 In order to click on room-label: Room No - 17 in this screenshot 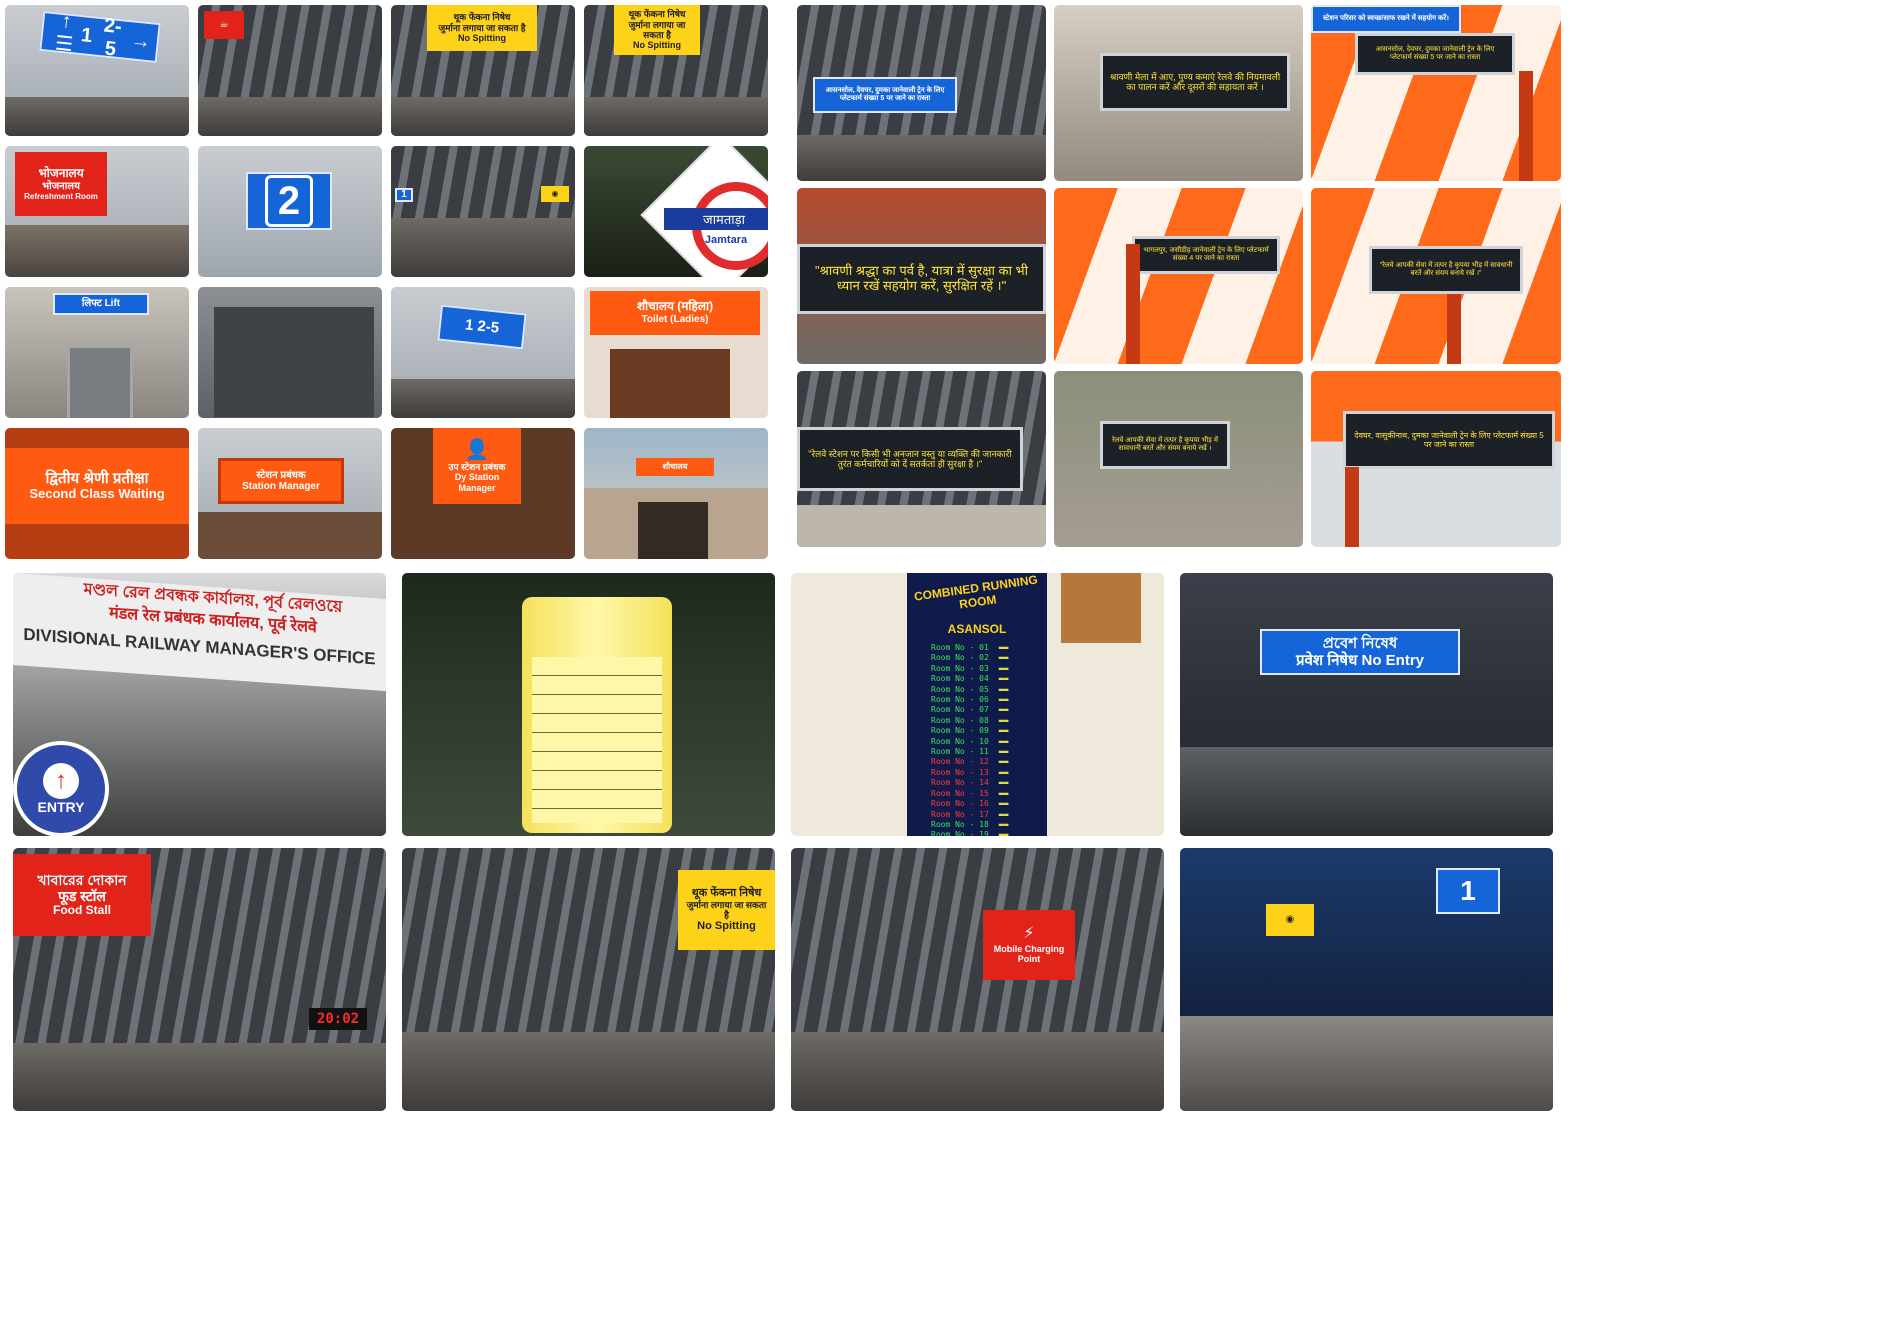, I will do `click(960, 814)`.